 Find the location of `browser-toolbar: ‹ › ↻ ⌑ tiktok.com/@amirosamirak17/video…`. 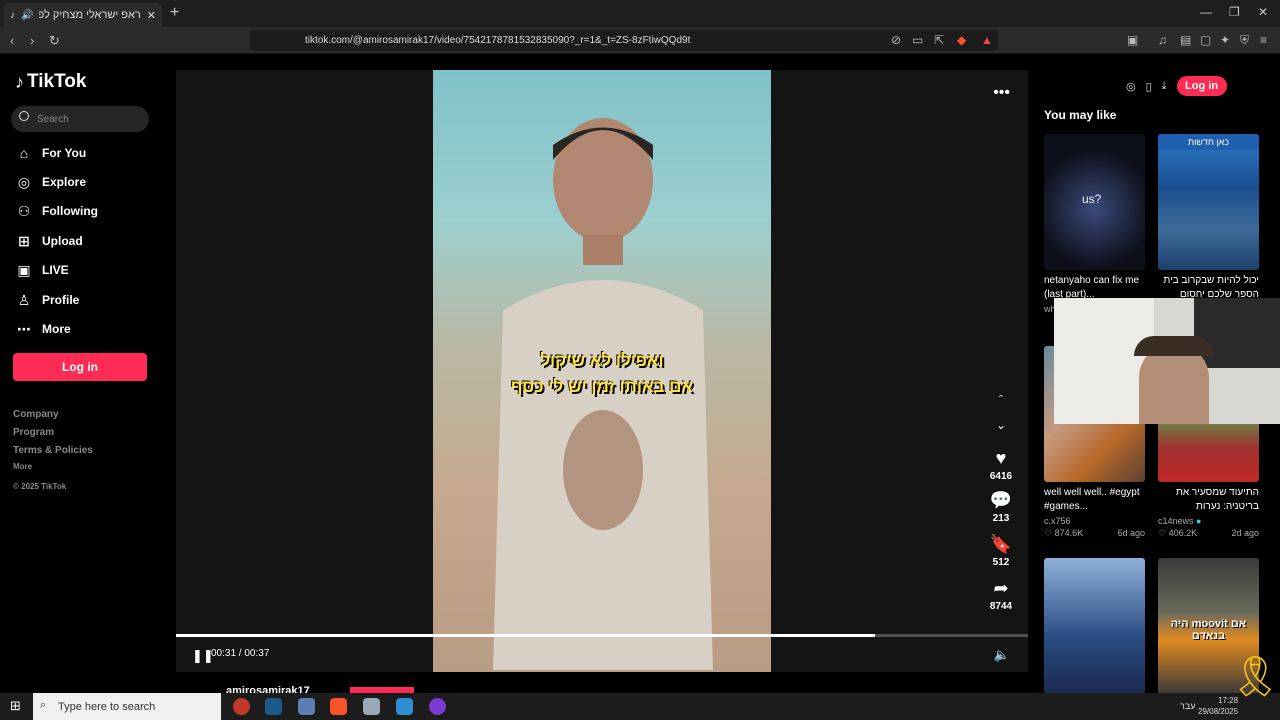

browser-toolbar: ‹ › ↻ ⌑ tiktok.com/@amirosamirak17/video… is located at coordinates (640, 40).